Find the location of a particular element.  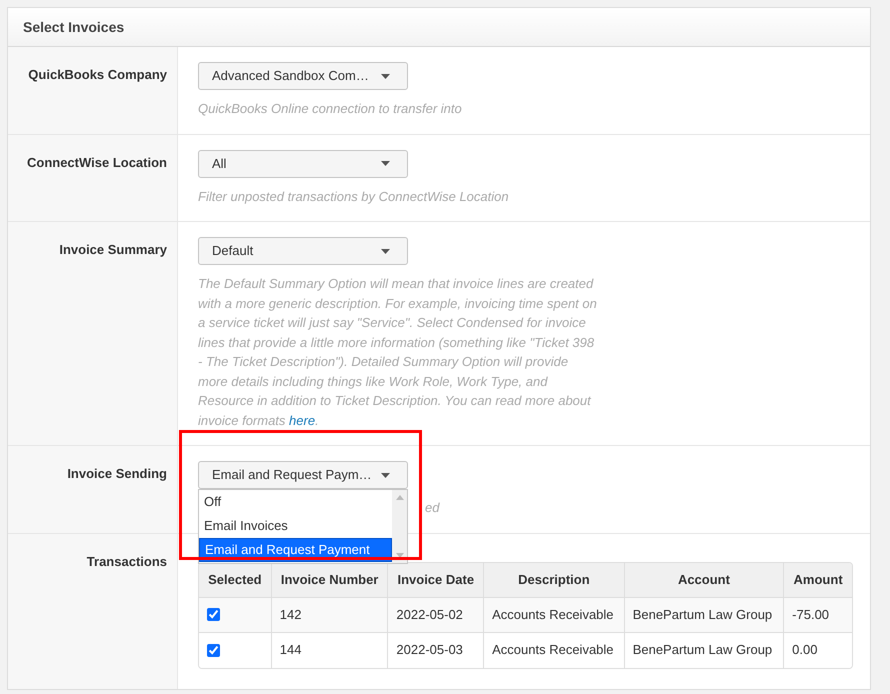

field-label: Invoice Sending is located at coordinates (117, 473).